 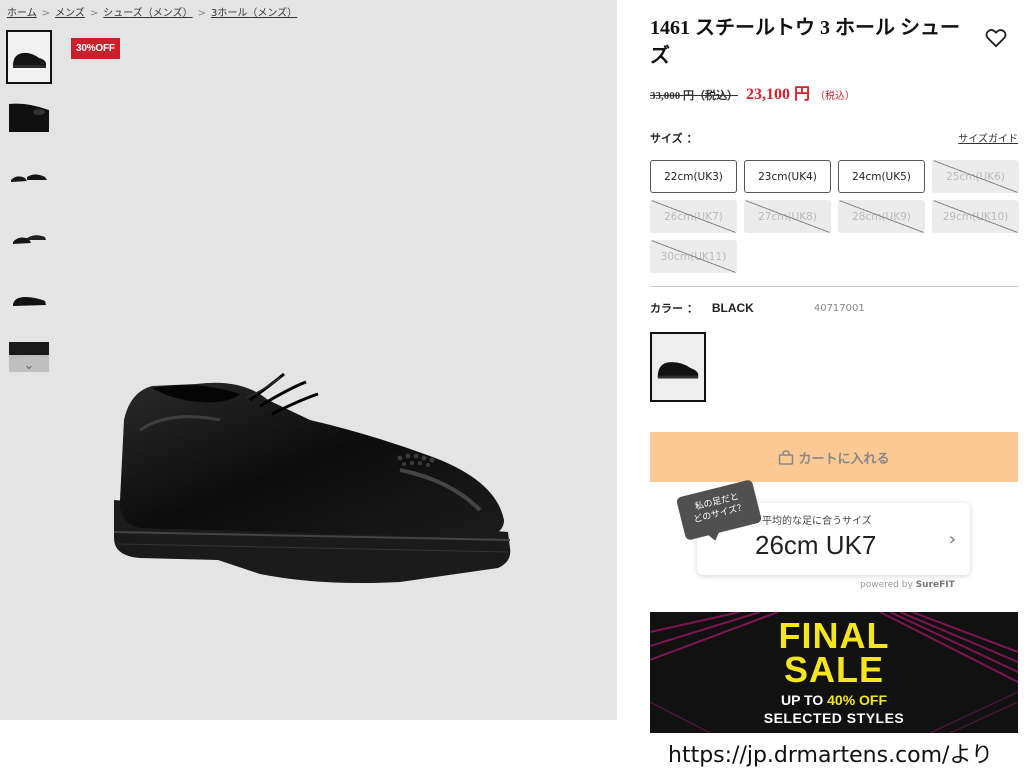 What do you see at coordinates (996, 38) in the screenshot?
I see `heart-icon` at bounding box center [996, 38].